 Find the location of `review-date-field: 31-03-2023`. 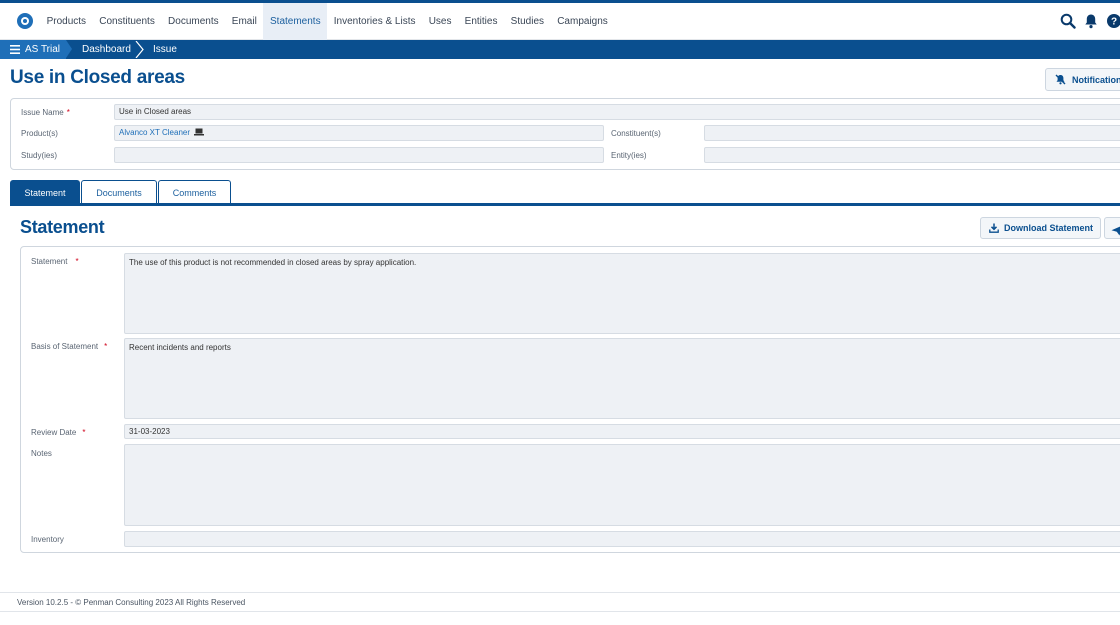

review-date-field: 31-03-2023 is located at coordinates (622, 431).